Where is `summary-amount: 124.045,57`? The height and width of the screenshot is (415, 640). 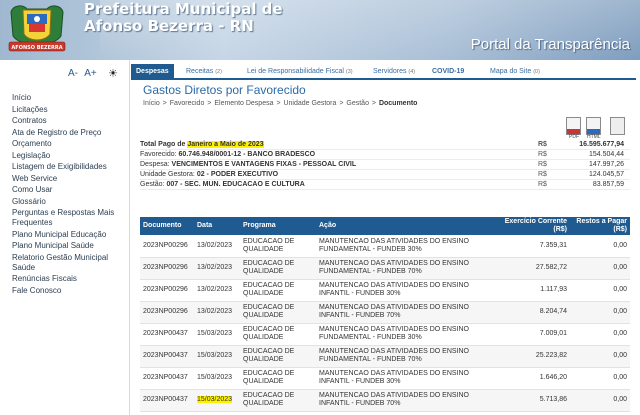
summary-amount: 124.045,57 is located at coordinates (606, 174).